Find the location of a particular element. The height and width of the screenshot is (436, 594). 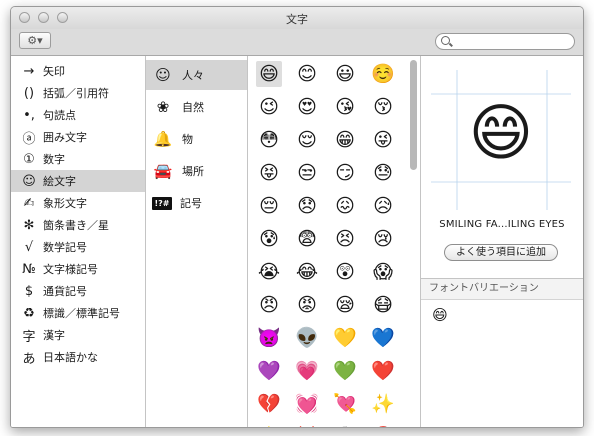

emoji-cell: 😜 is located at coordinates (383, 140).